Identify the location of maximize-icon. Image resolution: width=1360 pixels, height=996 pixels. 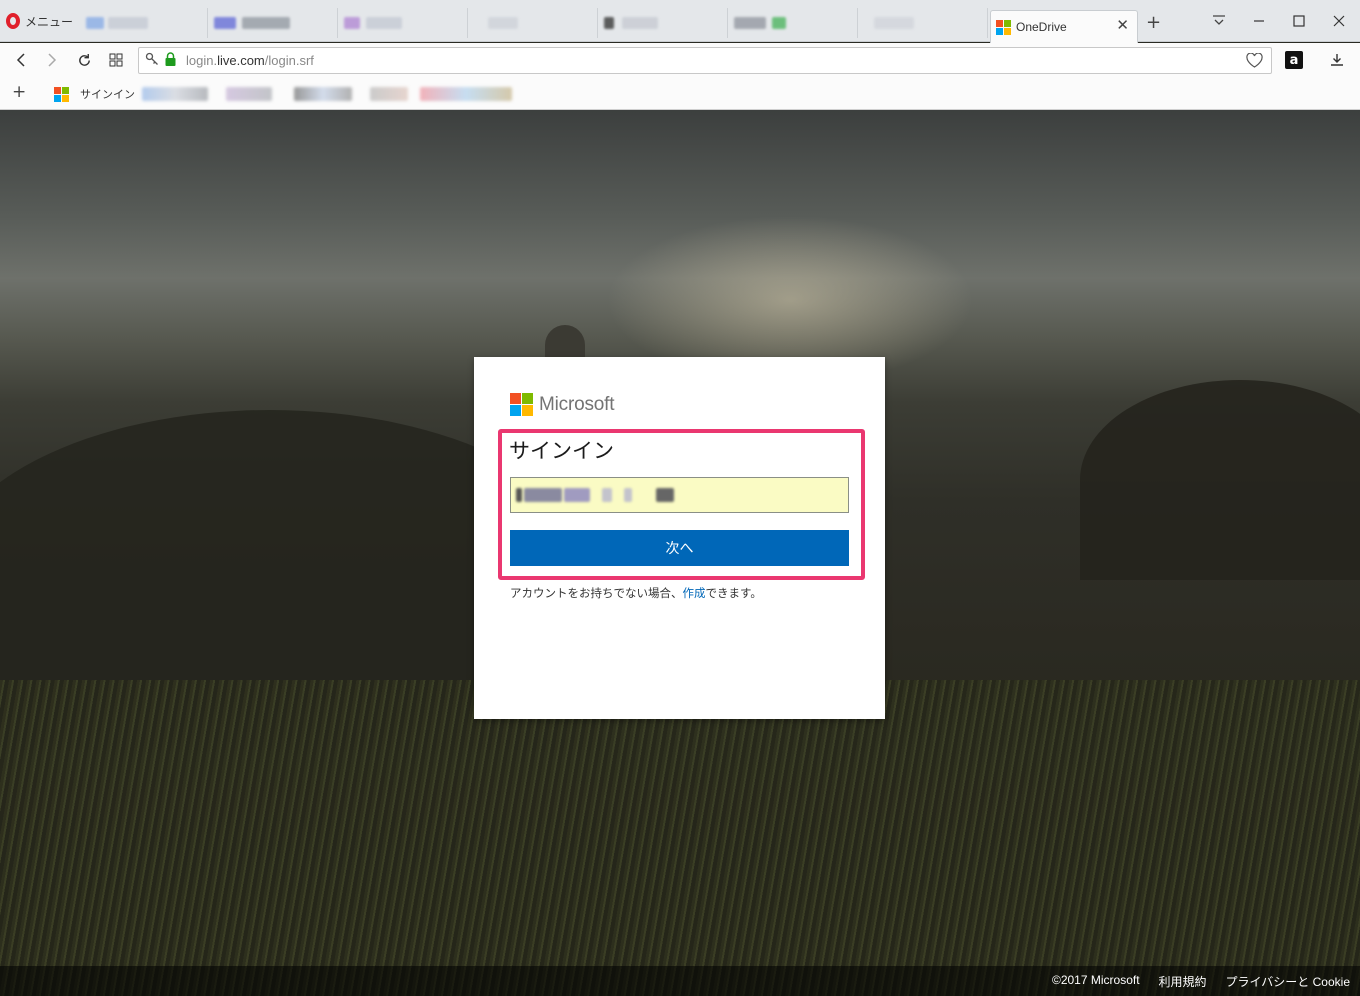
(1299, 21).